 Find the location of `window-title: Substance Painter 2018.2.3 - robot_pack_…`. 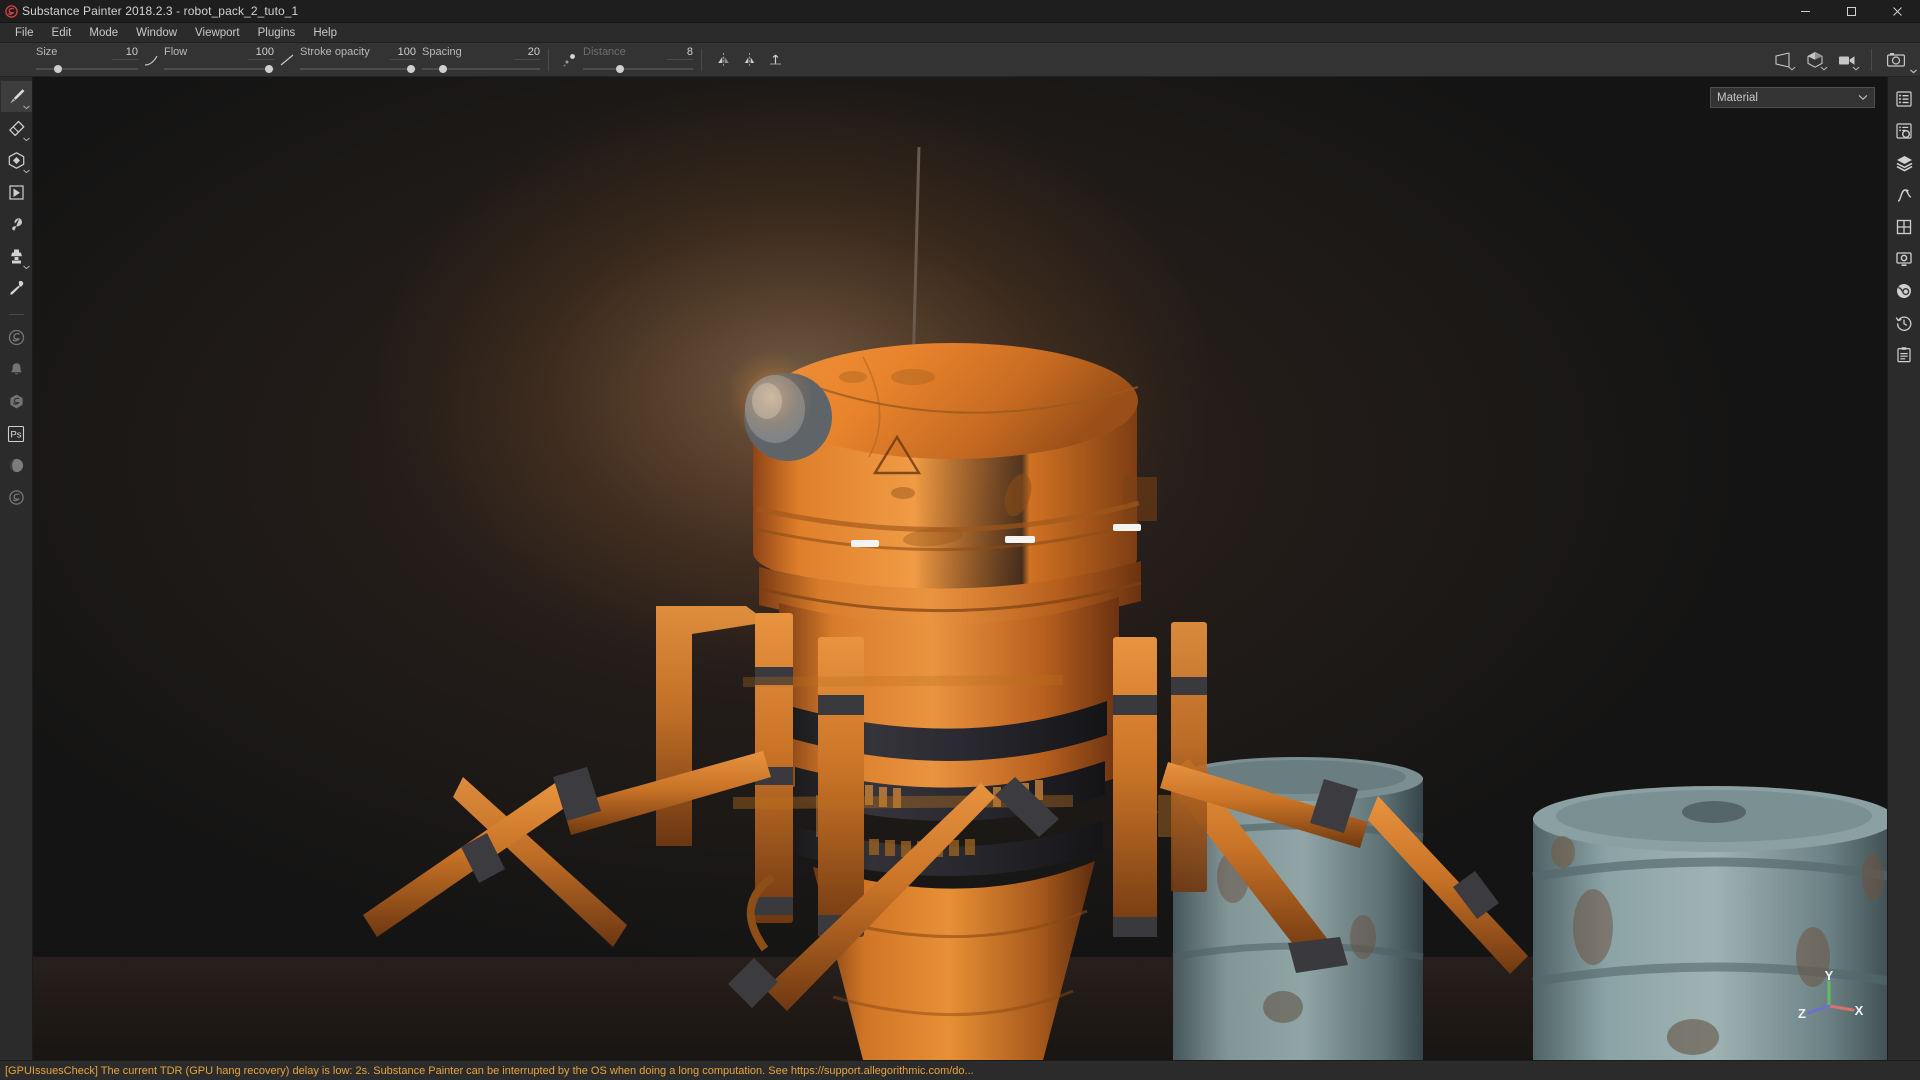

window-title: Substance Painter 2018.2.3 - robot_pack_… is located at coordinates (160, 11).